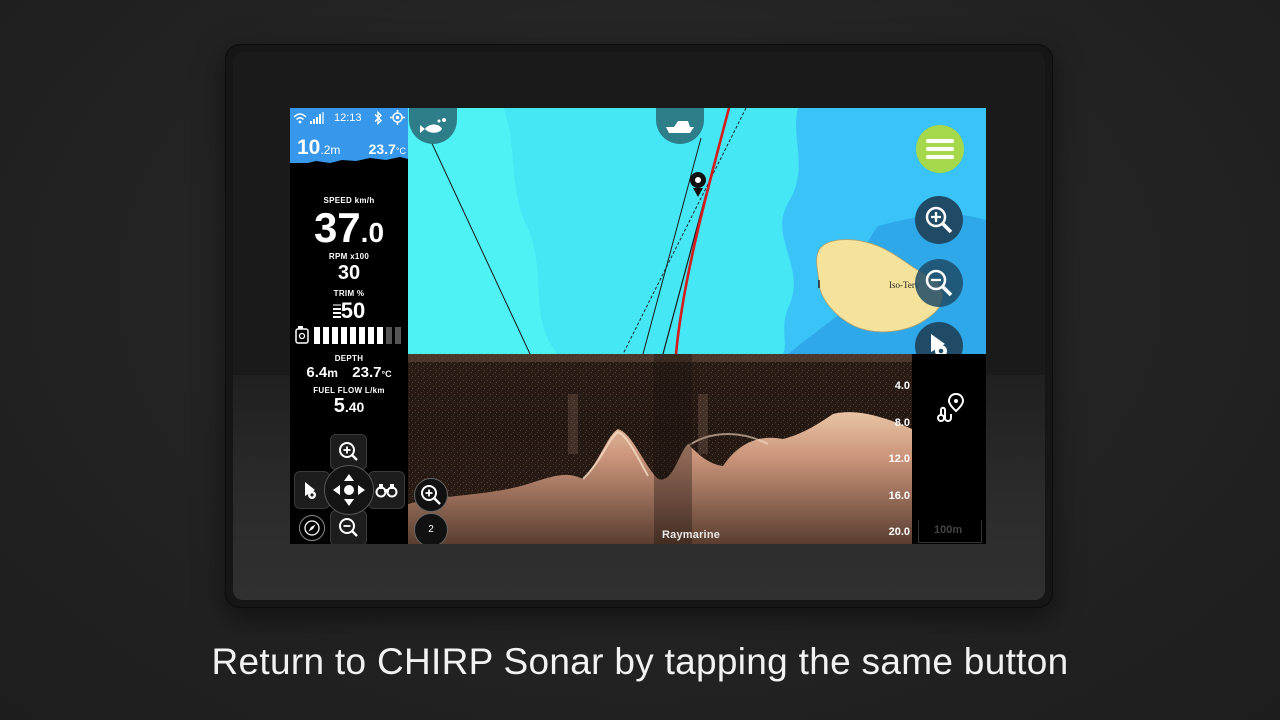 This screenshot has height=720, width=1280. Describe the element at coordinates (899, 532) in the screenshot. I see `depth-scale-label: 20.0` at that location.